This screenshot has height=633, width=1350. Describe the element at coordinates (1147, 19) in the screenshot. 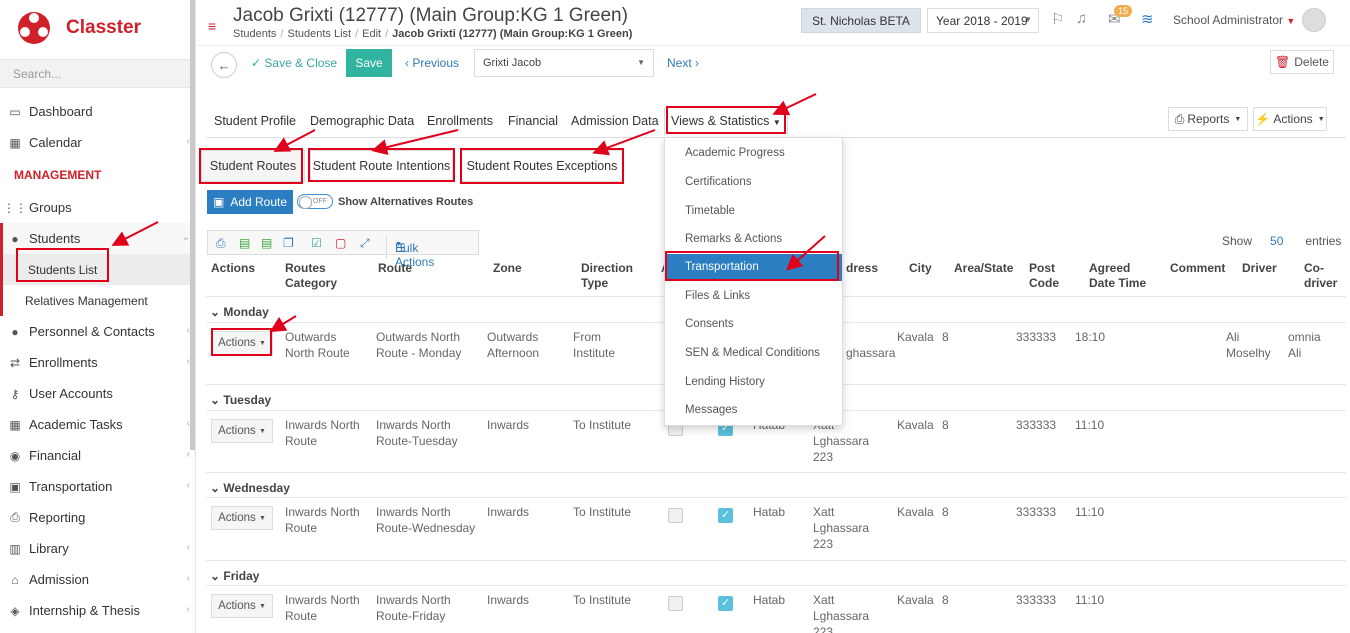

I see `layers-icon: ≋` at that location.